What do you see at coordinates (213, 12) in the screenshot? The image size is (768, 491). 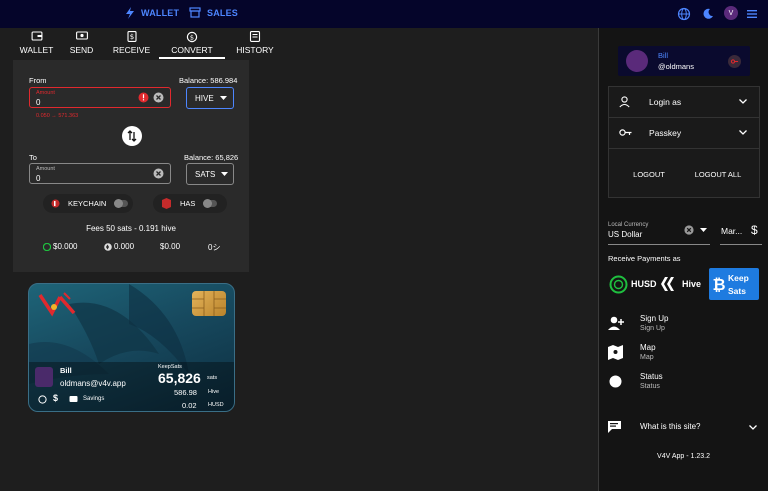 I see `nav-sales-link: SALES` at bounding box center [213, 12].